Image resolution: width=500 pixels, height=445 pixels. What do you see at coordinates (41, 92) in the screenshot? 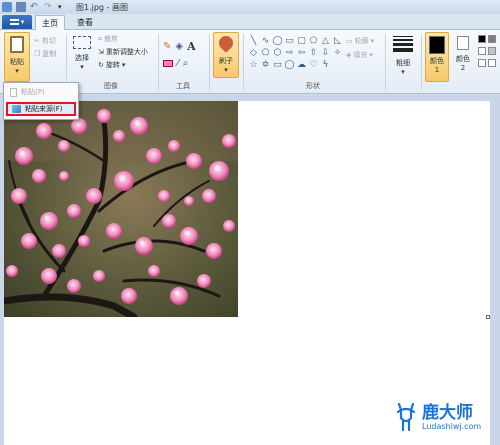
I see `paste-menu-item: 粘贴(P)` at bounding box center [41, 92].